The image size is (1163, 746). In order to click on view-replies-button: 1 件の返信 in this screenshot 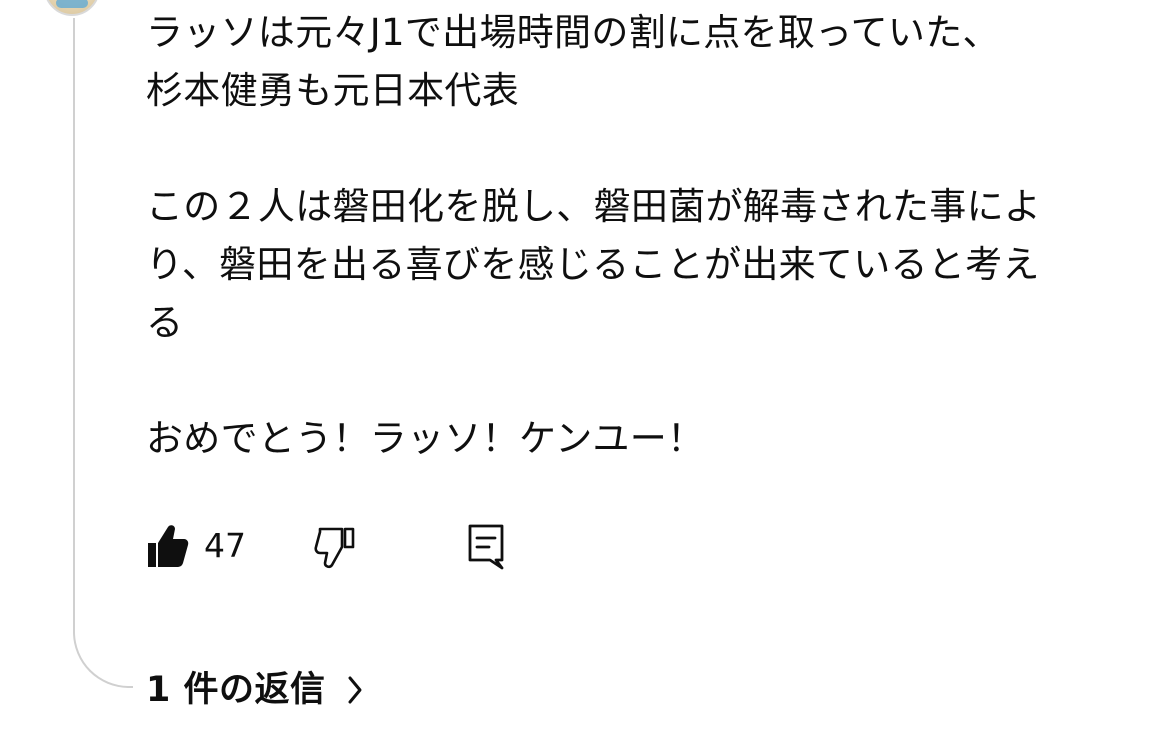, I will do `click(256, 690)`.